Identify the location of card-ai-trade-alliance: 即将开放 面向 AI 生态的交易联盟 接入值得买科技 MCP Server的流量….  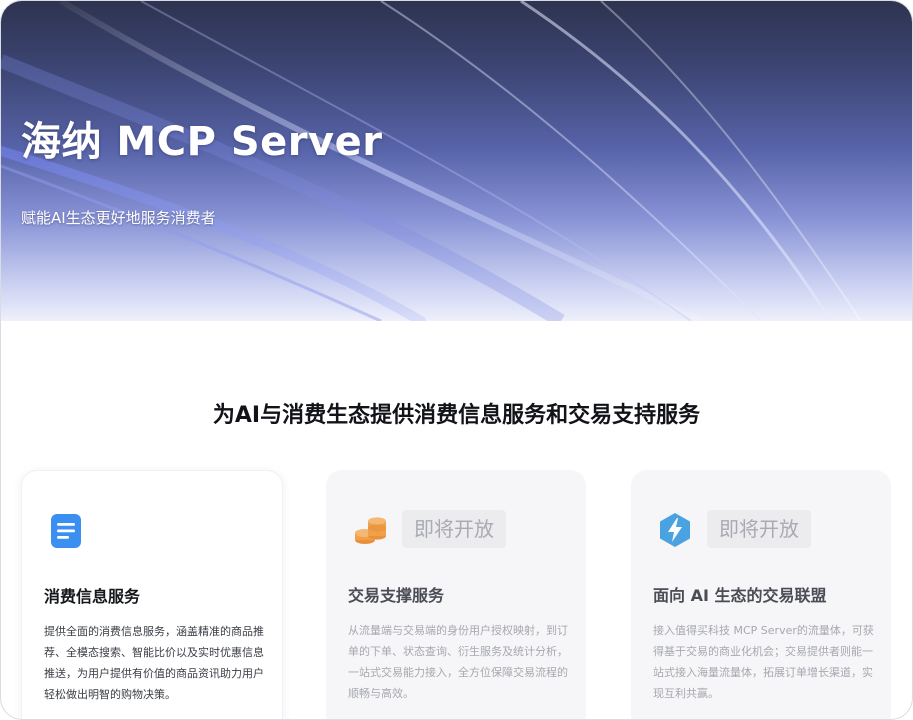
(761, 594).